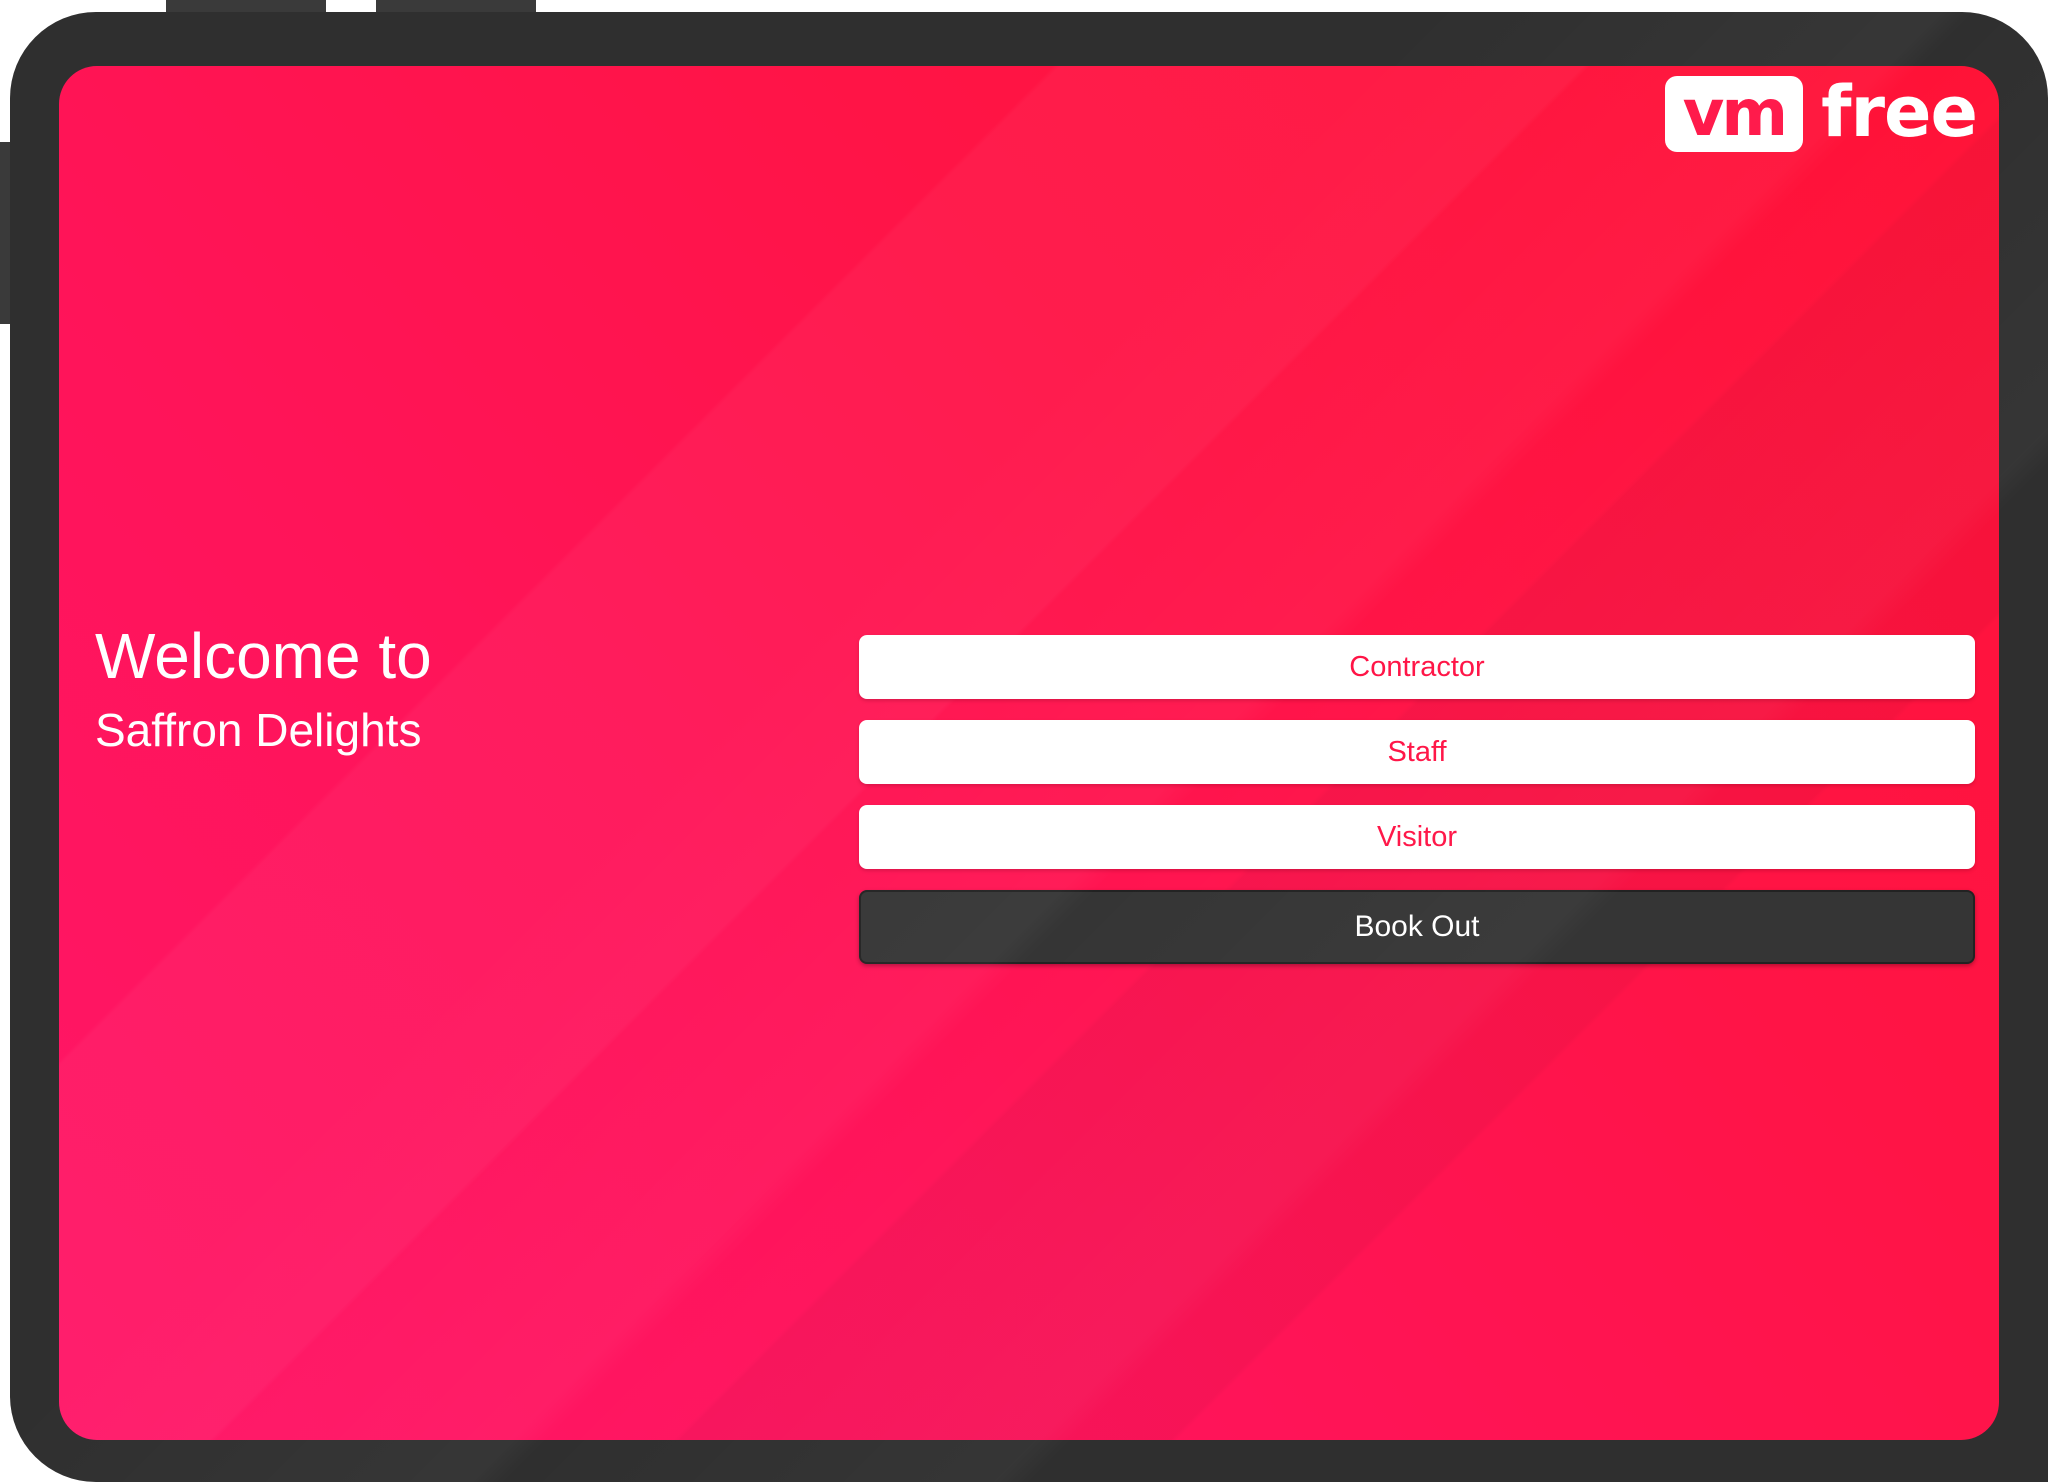 The image size is (2048, 1482). Describe the element at coordinates (1417, 799) in the screenshot. I see `sign-in-options: Contractor Staff Visitor Book Out` at that location.